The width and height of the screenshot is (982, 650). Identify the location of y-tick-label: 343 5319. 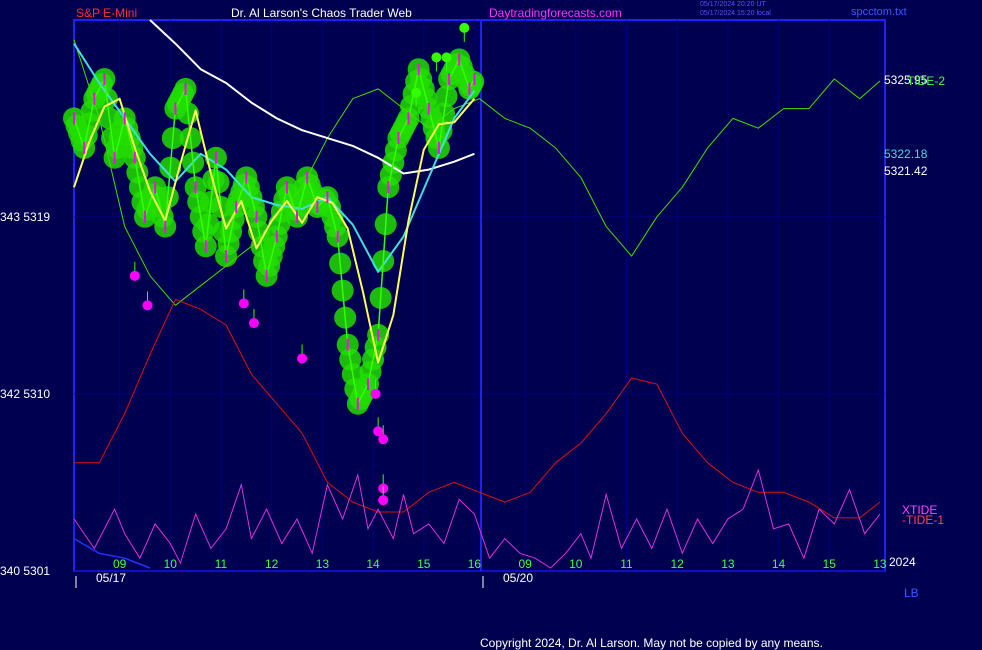
(25, 217).